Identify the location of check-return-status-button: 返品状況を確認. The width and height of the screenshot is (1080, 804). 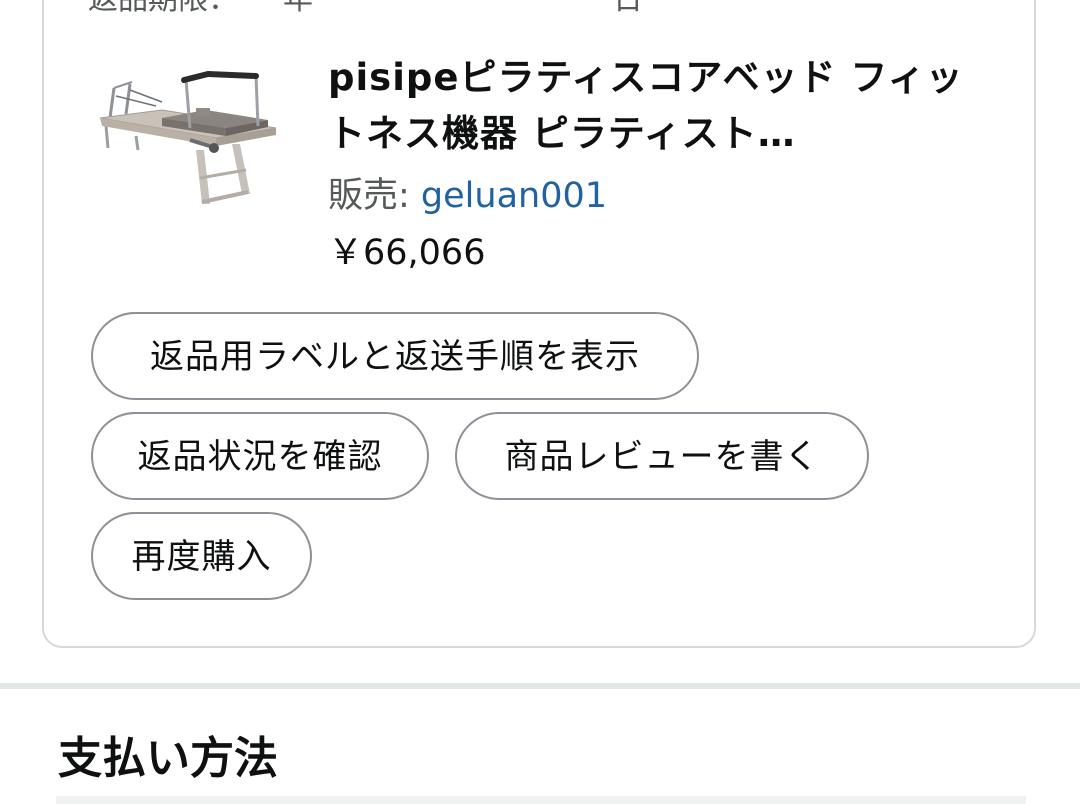
(260, 456).